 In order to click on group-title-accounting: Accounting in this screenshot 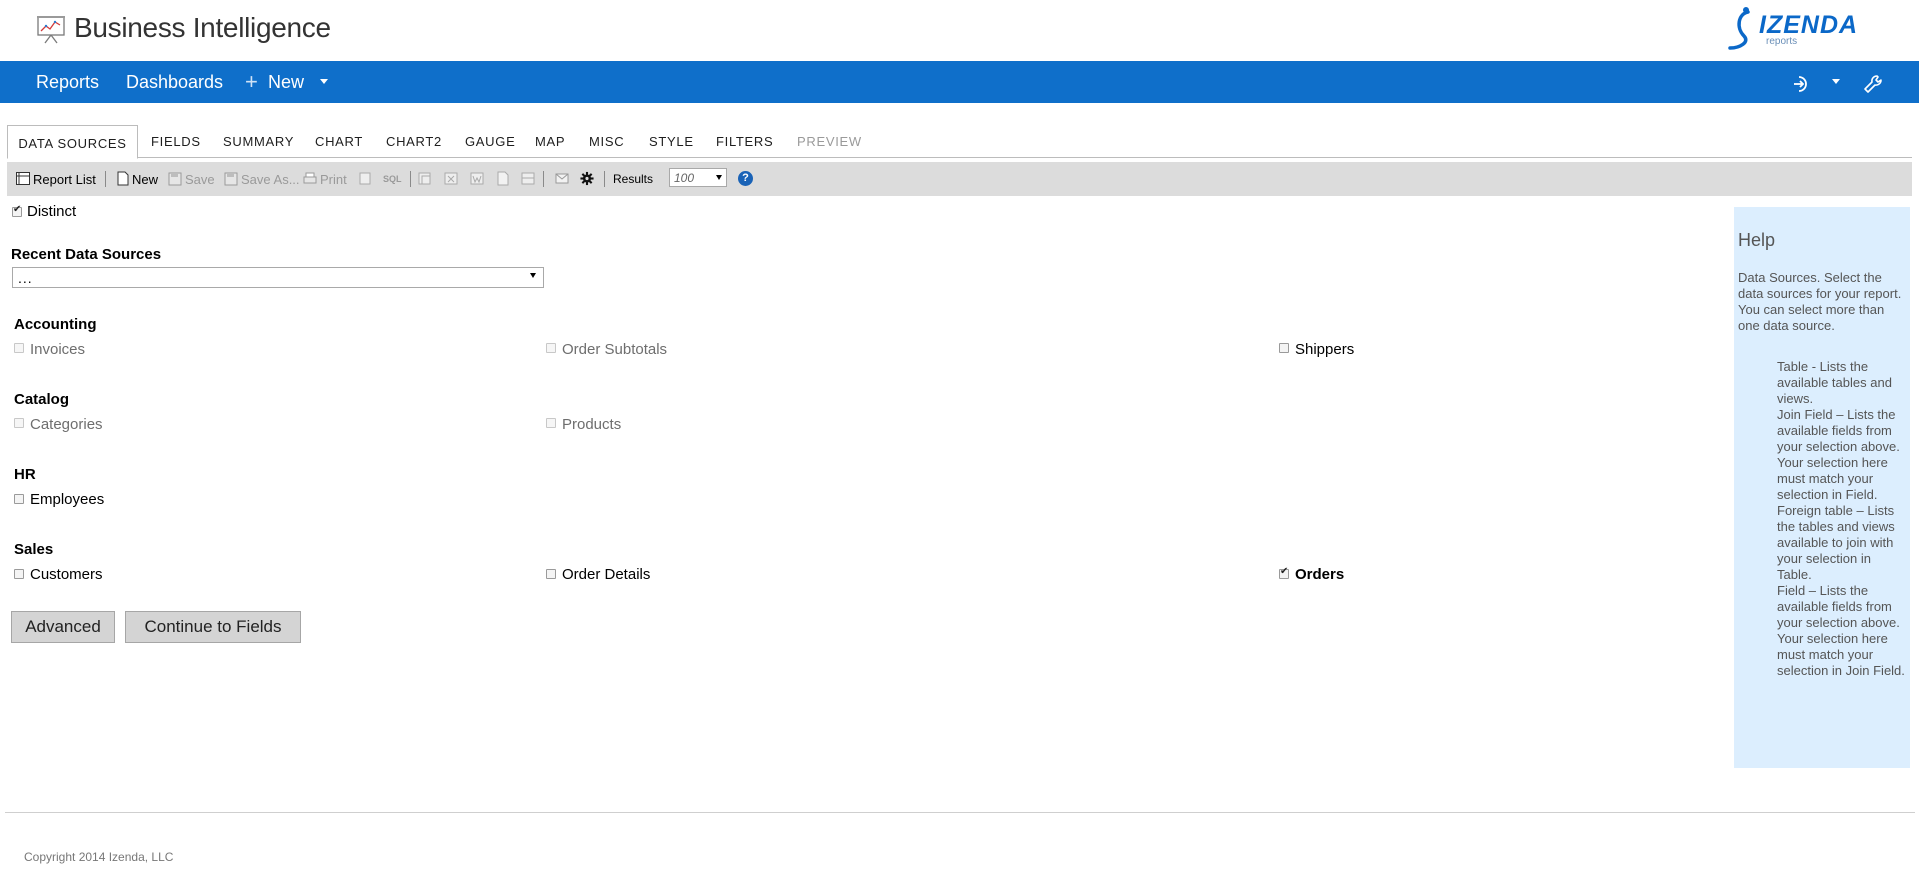, I will do `click(55, 324)`.